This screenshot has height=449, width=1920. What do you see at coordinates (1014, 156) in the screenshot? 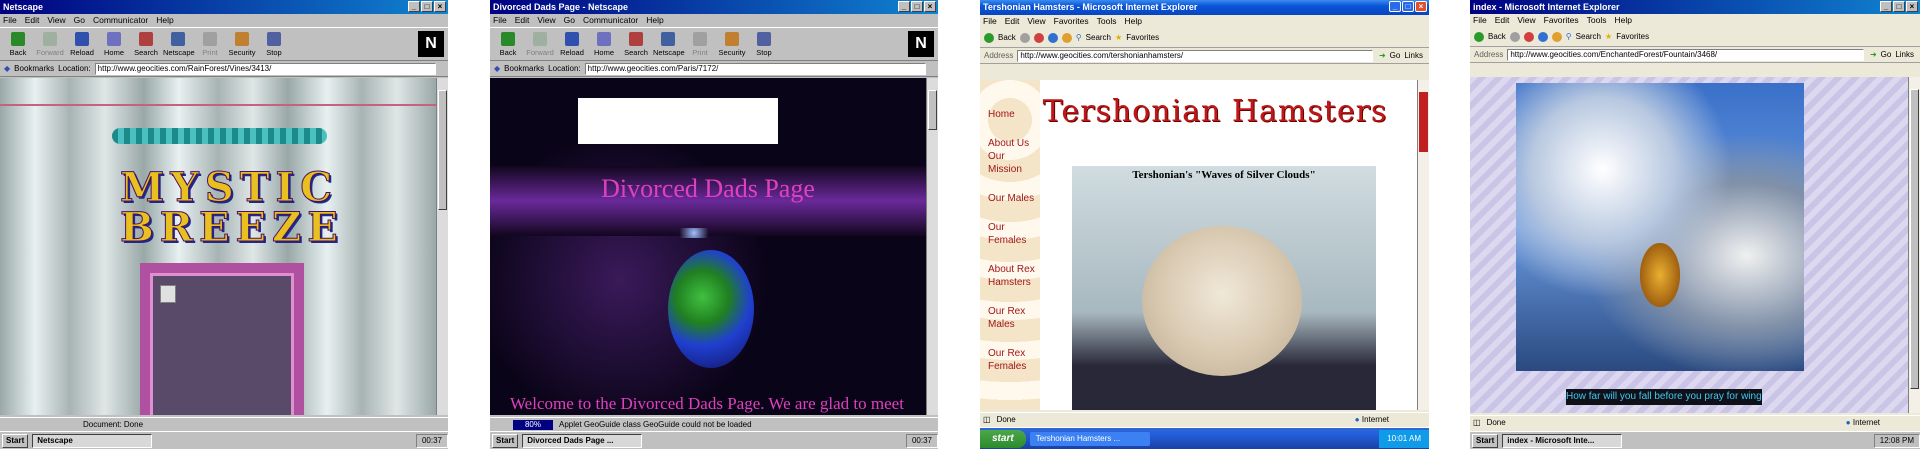
I see `nav-about-us: About Us Our Mission` at bounding box center [1014, 156].